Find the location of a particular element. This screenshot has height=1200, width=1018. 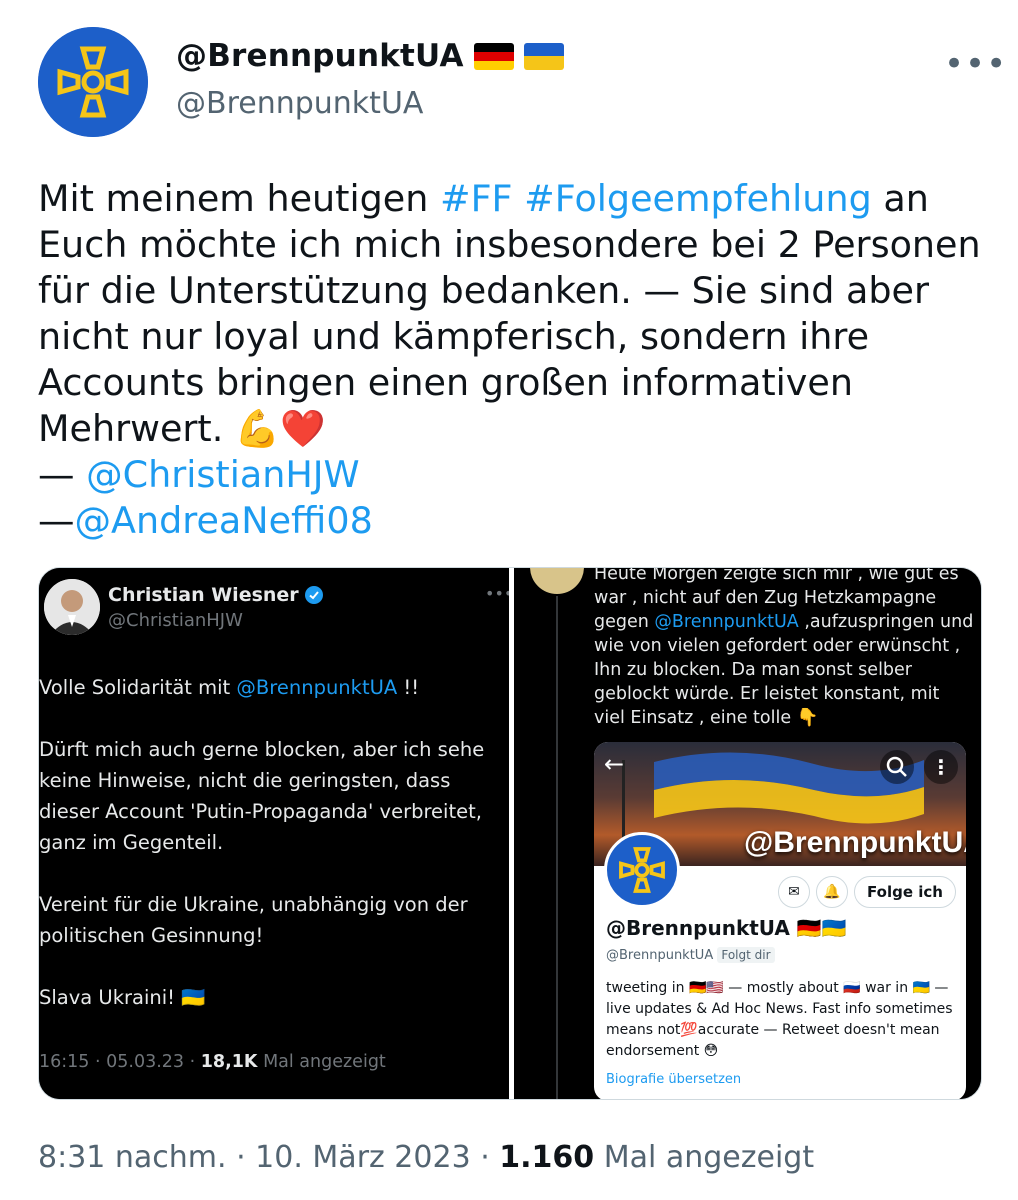

reply-avatar is located at coordinates (557, 581).